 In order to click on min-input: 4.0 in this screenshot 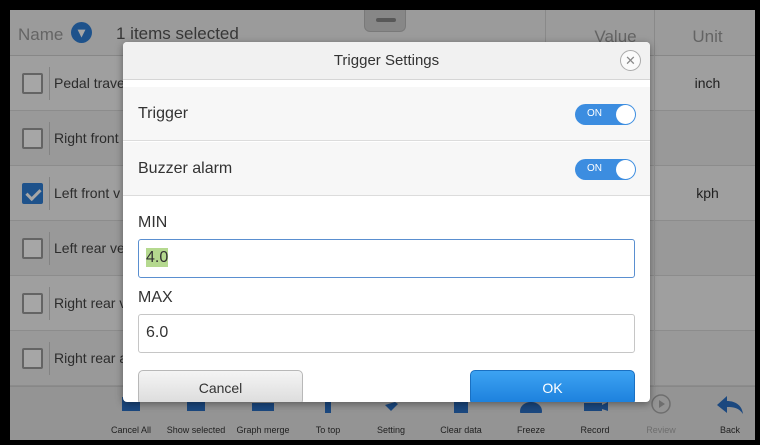, I will do `click(386, 258)`.